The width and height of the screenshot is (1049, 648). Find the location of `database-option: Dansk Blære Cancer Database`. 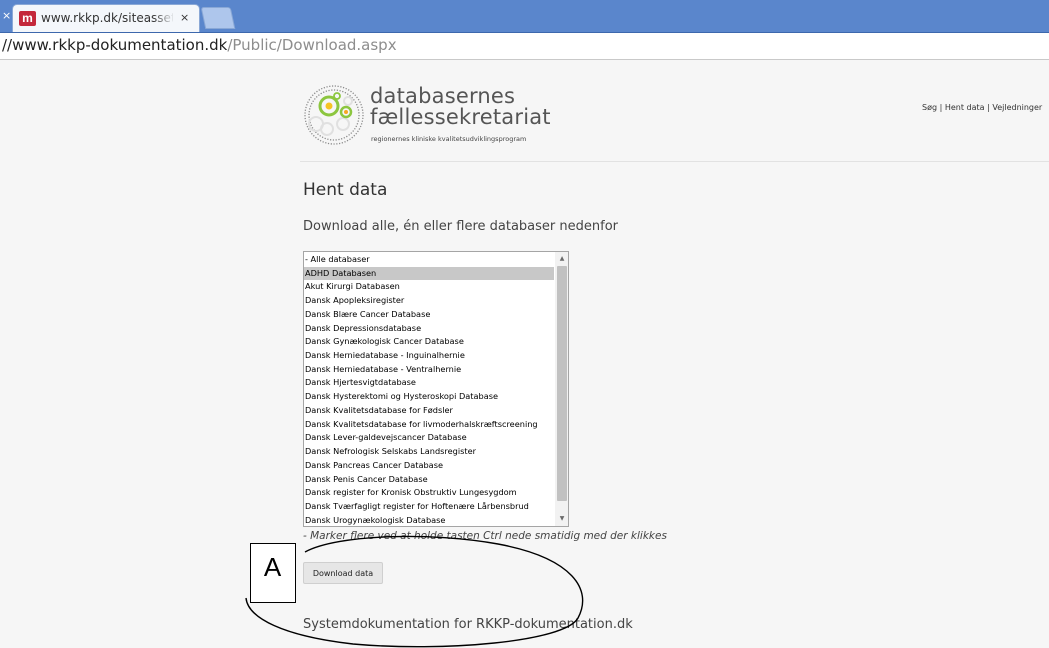

database-option: Dansk Blære Cancer Database is located at coordinates (429, 315).